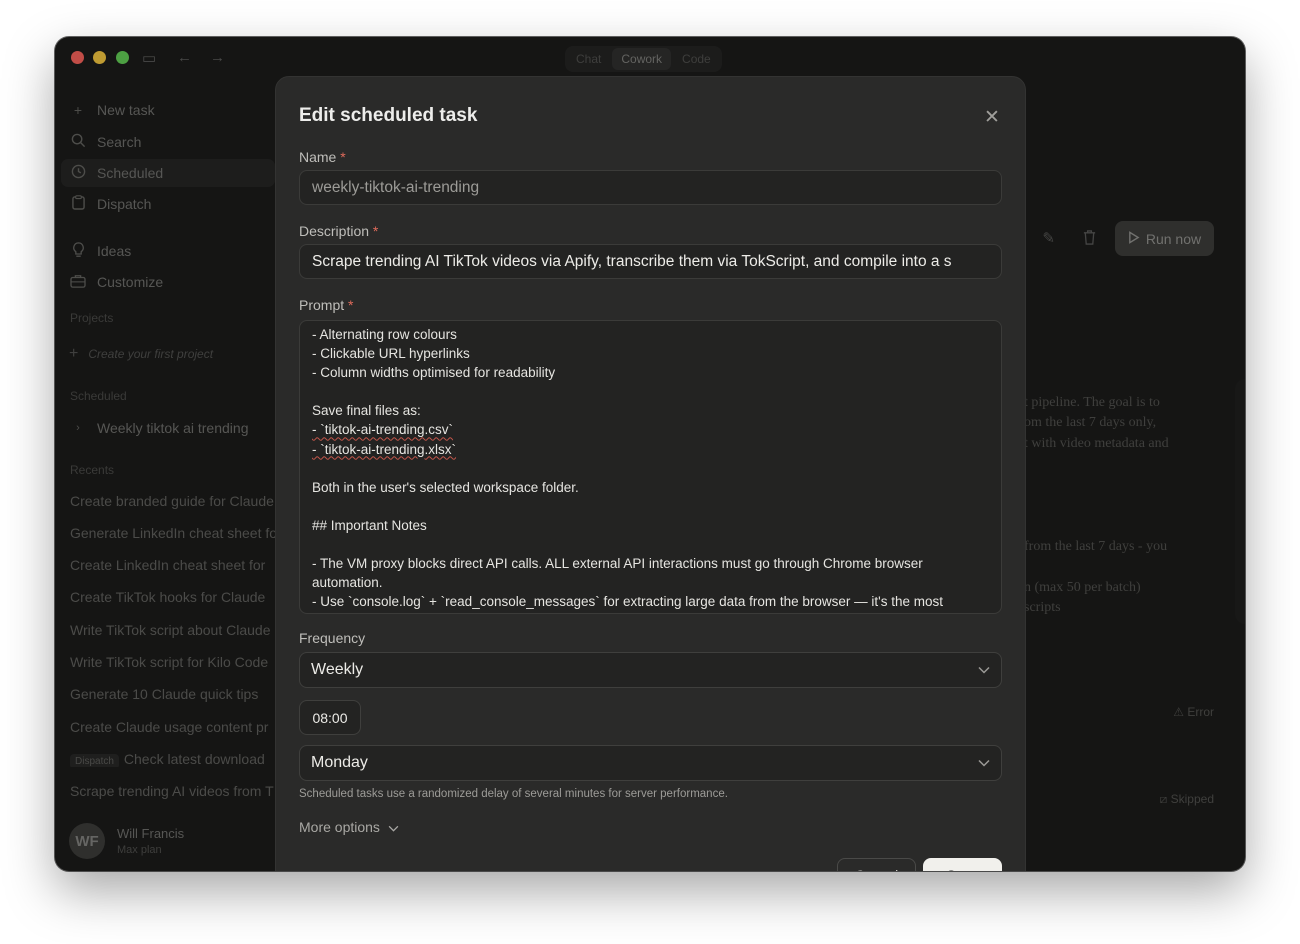 The height and width of the screenshot is (944, 1300). I want to click on cancel-button: Cancel, so click(876, 864).